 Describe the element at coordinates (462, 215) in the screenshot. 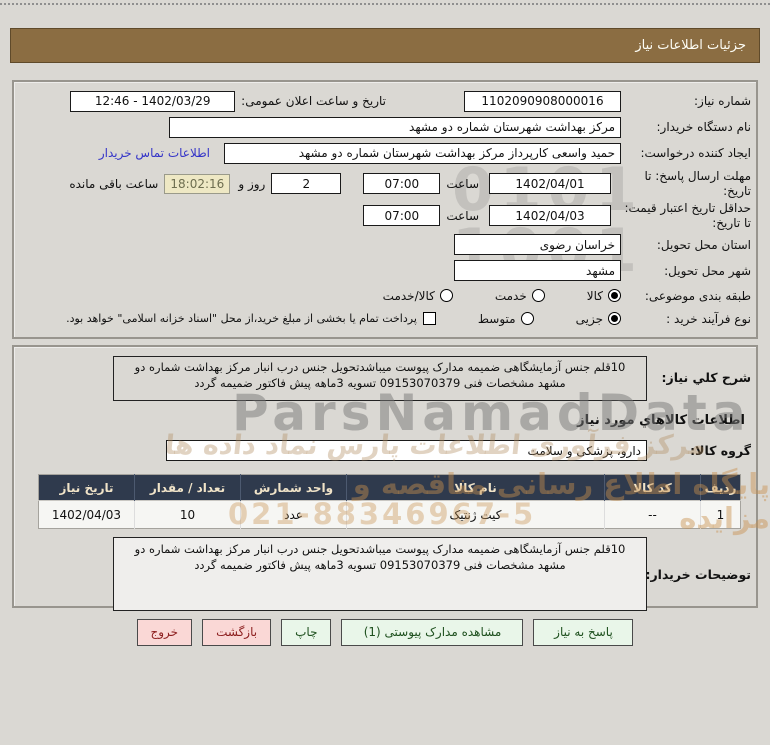

I see `validity-hour-label: ساعت` at that location.